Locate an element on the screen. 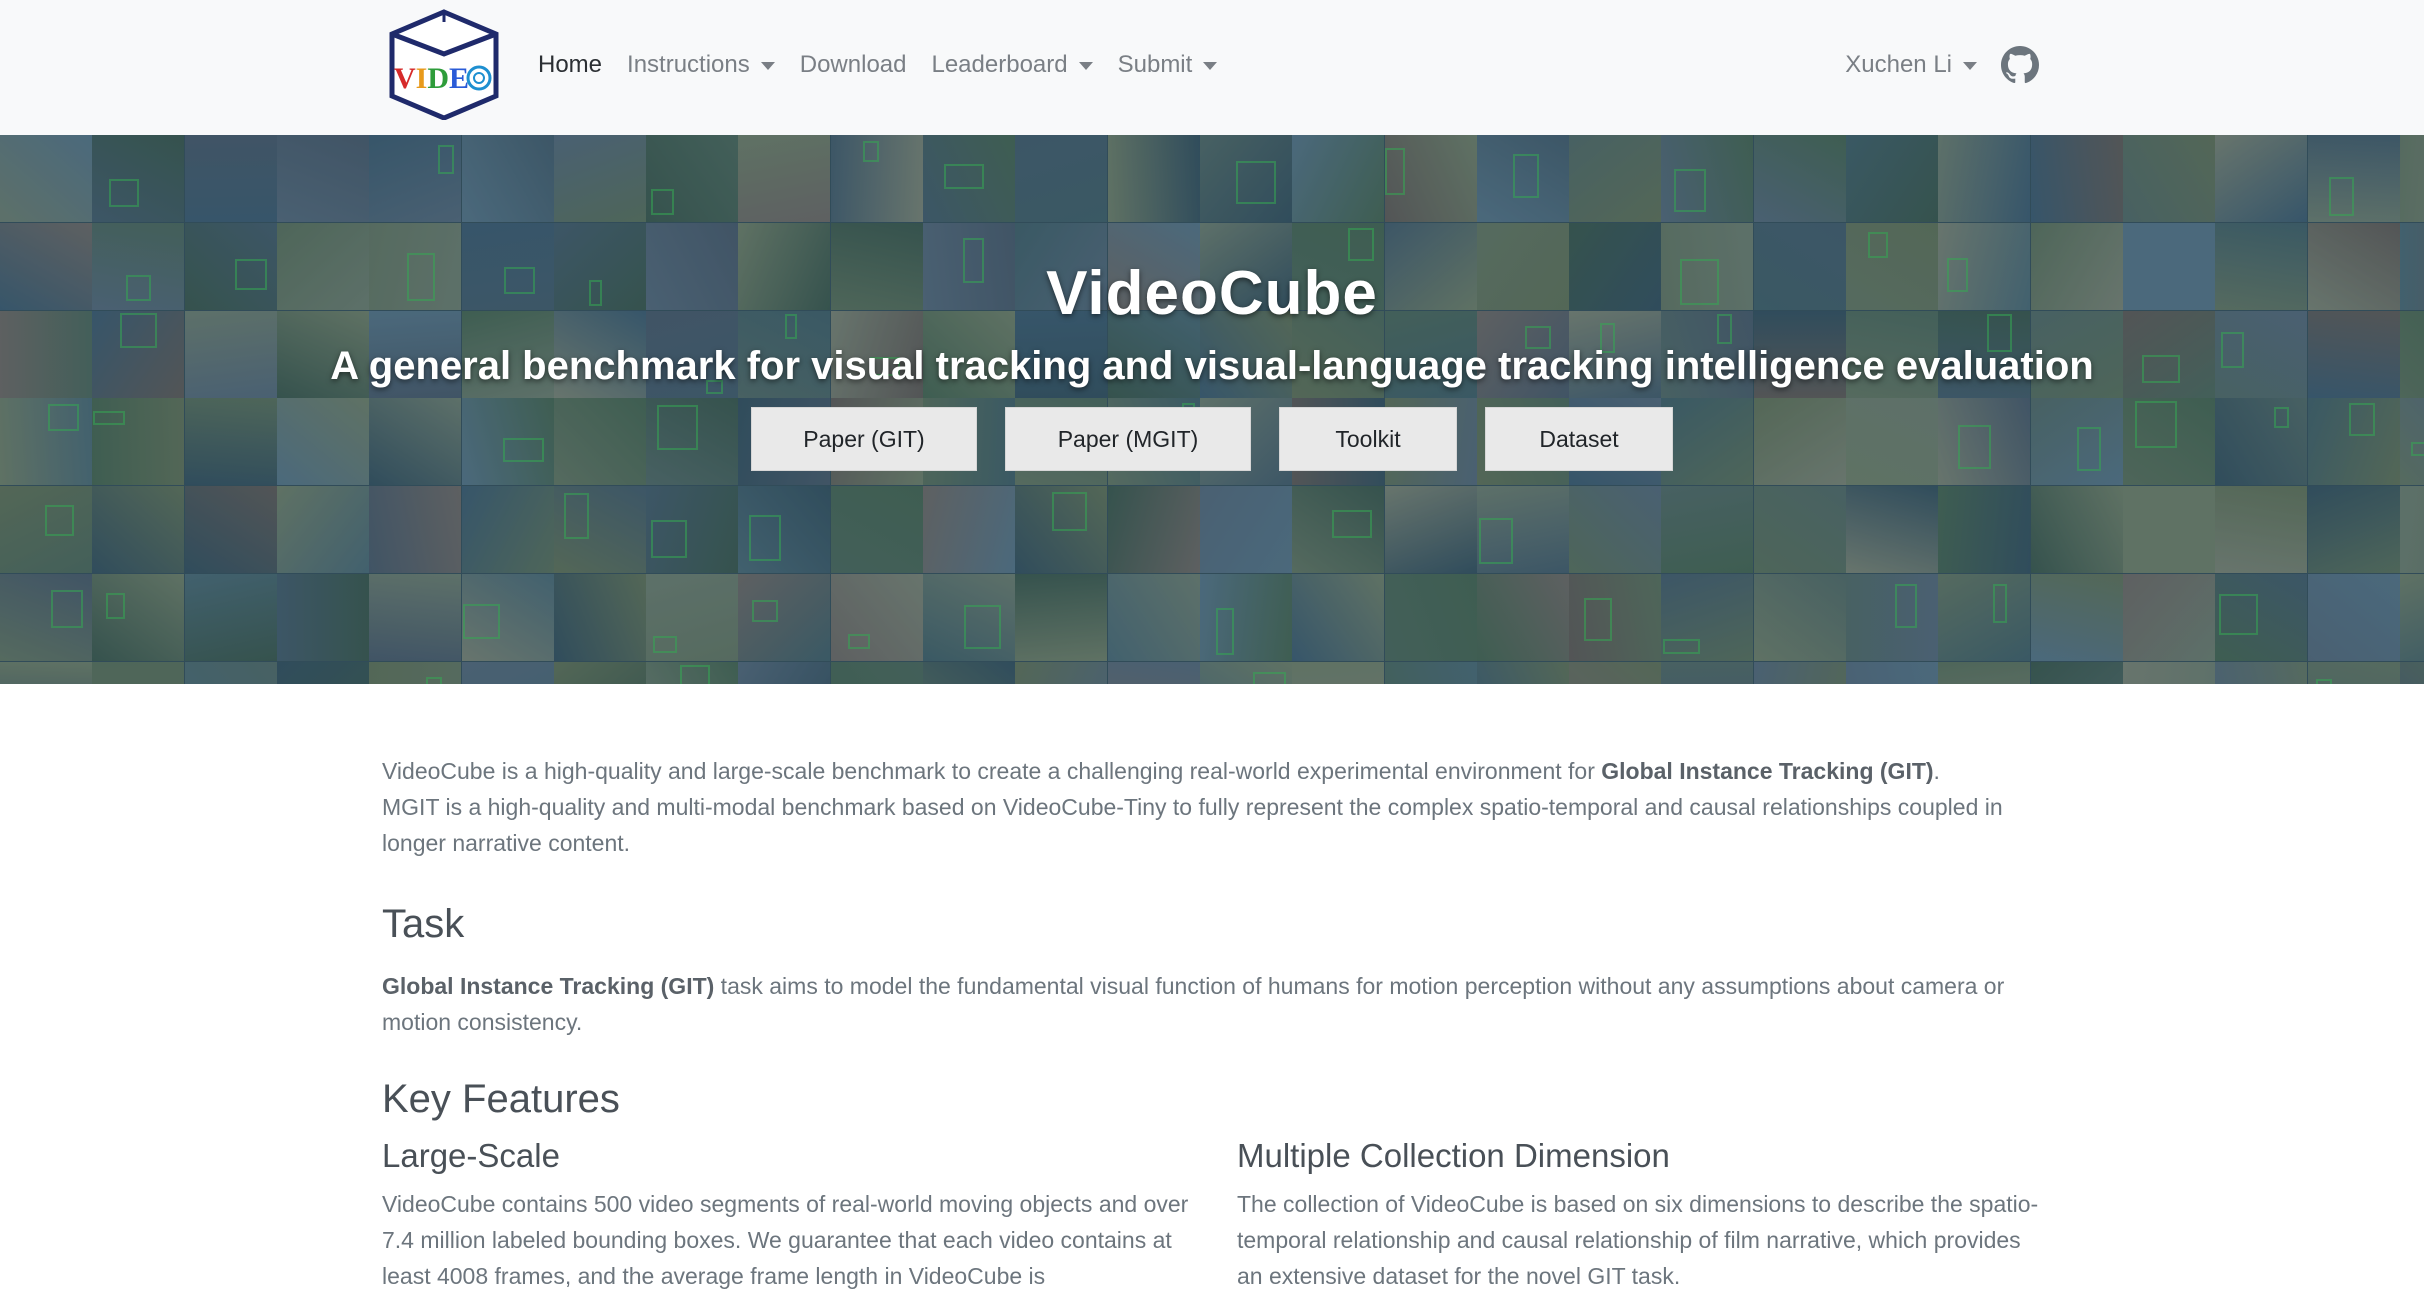 This screenshot has width=2424, height=1294. nav-instructions: Instructions is located at coordinates (701, 65).